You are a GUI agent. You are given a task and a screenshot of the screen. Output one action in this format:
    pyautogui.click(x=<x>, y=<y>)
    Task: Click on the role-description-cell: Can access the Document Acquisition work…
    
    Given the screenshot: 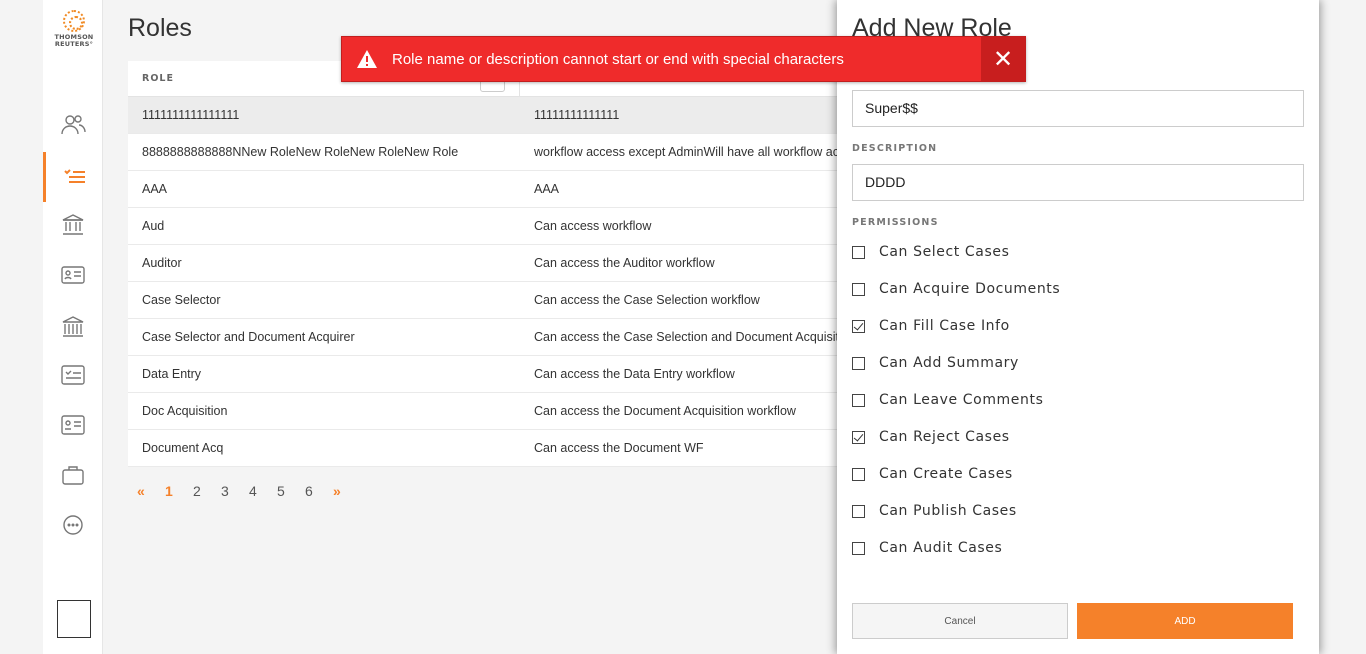 What is the action you would take?
    pyautogui.click(x=665, y=411)
    